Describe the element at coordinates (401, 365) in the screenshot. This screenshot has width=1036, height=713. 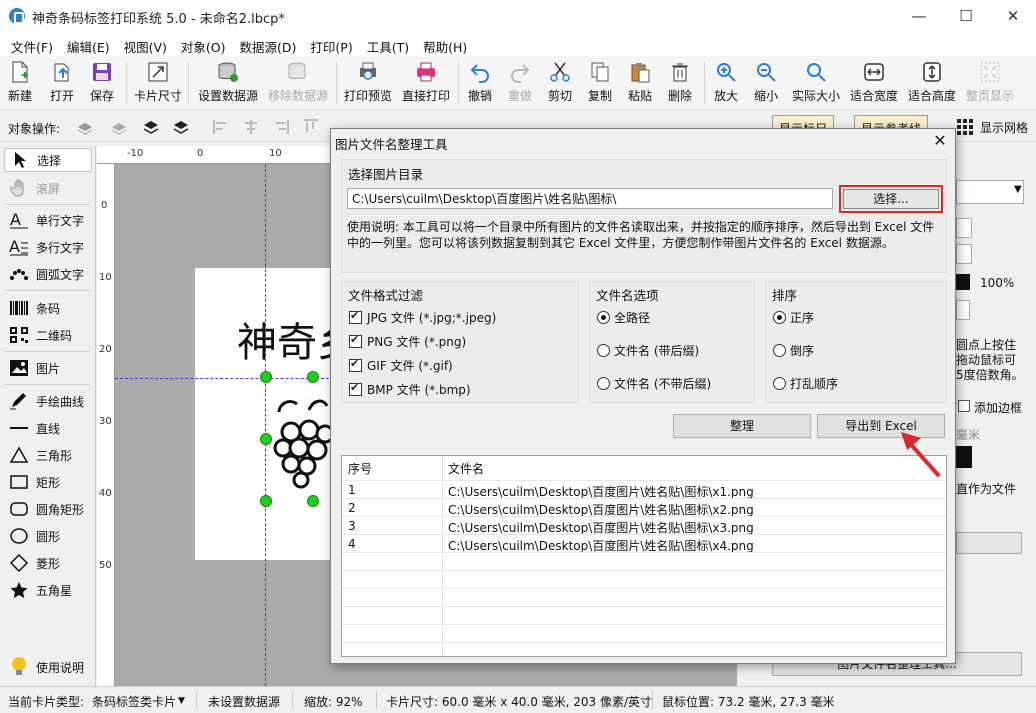
I see `format-gif-checkbox: GIF 文件 (*.gif)` at that location.